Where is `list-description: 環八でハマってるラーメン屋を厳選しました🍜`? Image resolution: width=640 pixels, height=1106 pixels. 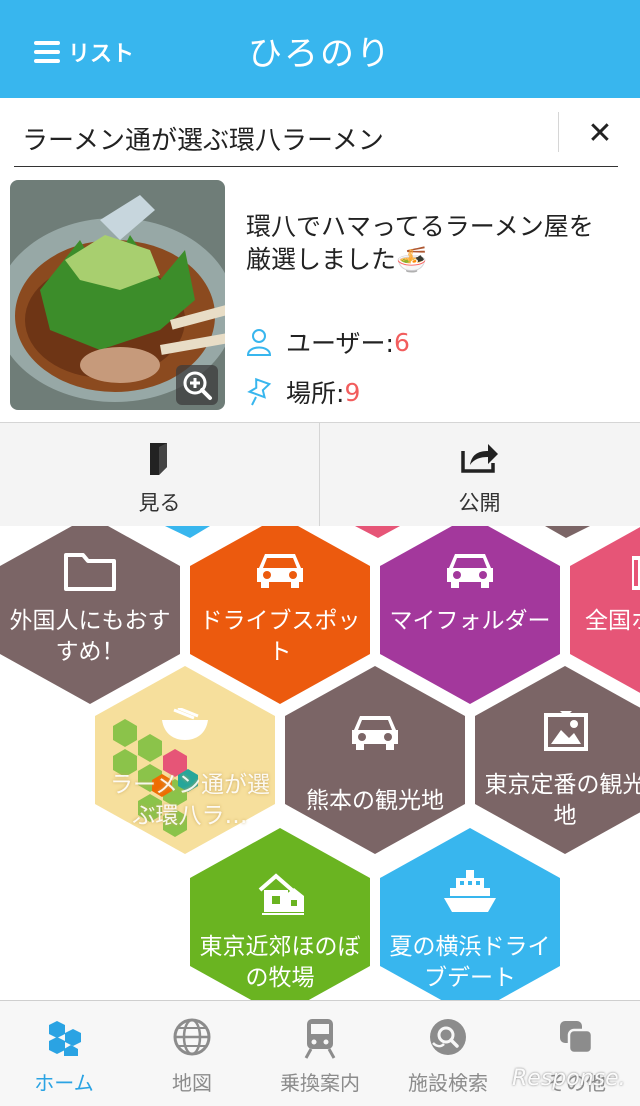 list-description: 環八でハマってるラーメン屋を厳選しました🍜 is located at coordinates (420, 243).